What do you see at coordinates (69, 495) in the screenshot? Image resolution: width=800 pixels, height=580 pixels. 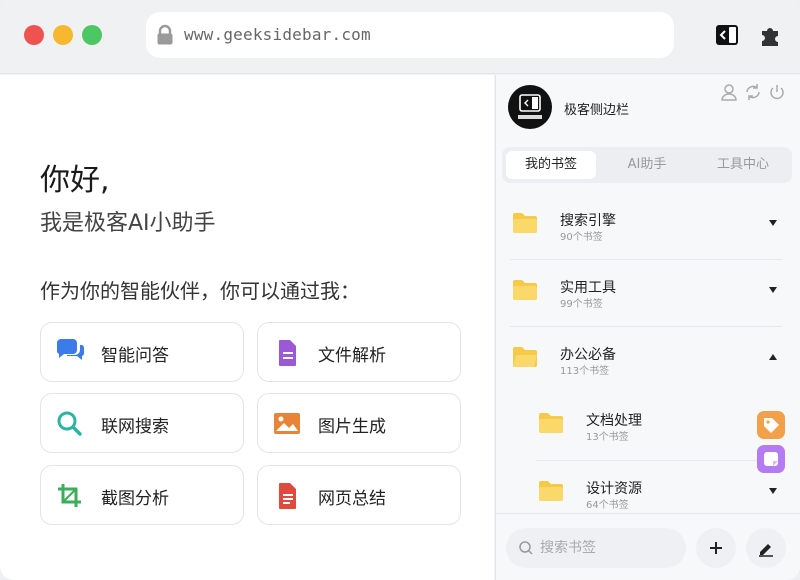 I see `crop-icon` at bounding box center [69, 495].